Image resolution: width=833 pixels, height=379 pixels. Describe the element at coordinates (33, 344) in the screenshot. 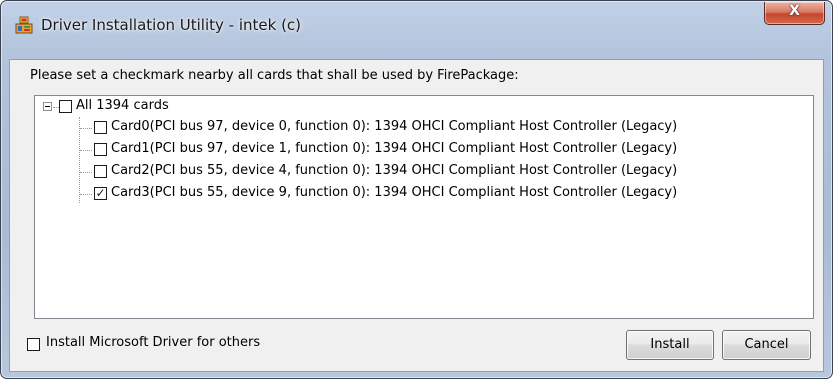

I see `ms-driver-checkbox` at that location.